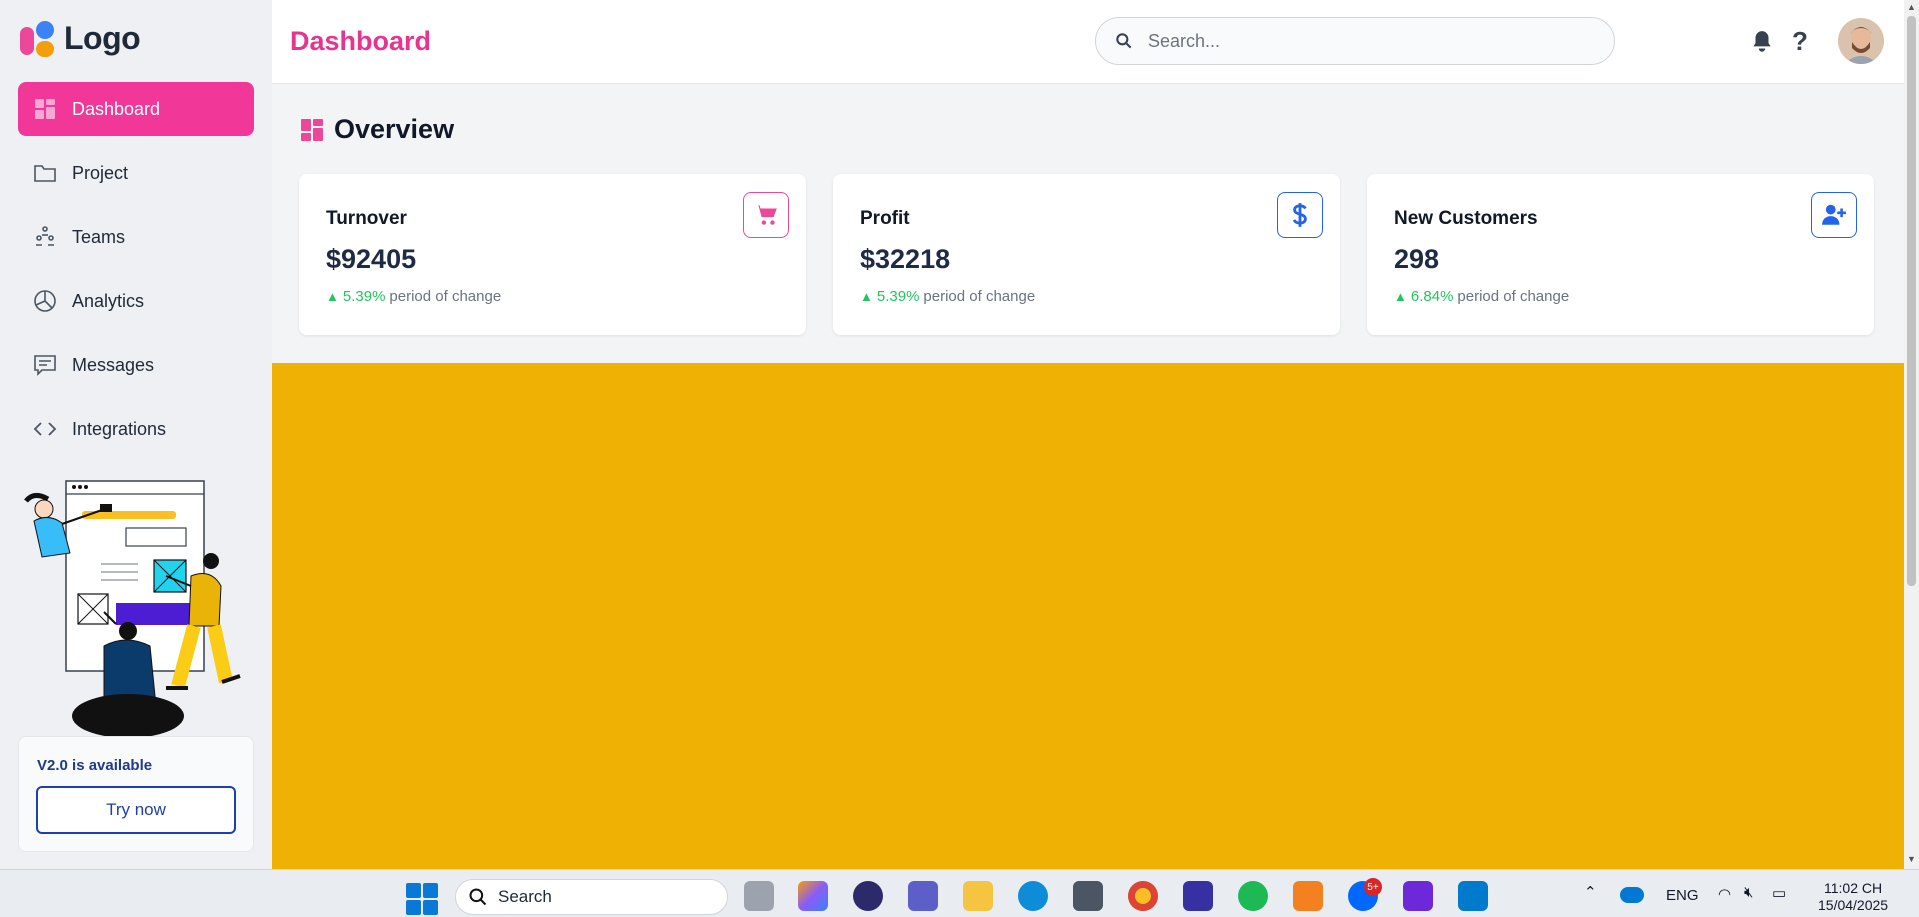 The image size is (1919, 917). What do you see at coordinates (108, 300) in the screenshot?
I see `sidebar-item-label: Analytics` at bounding box center [108, 300].